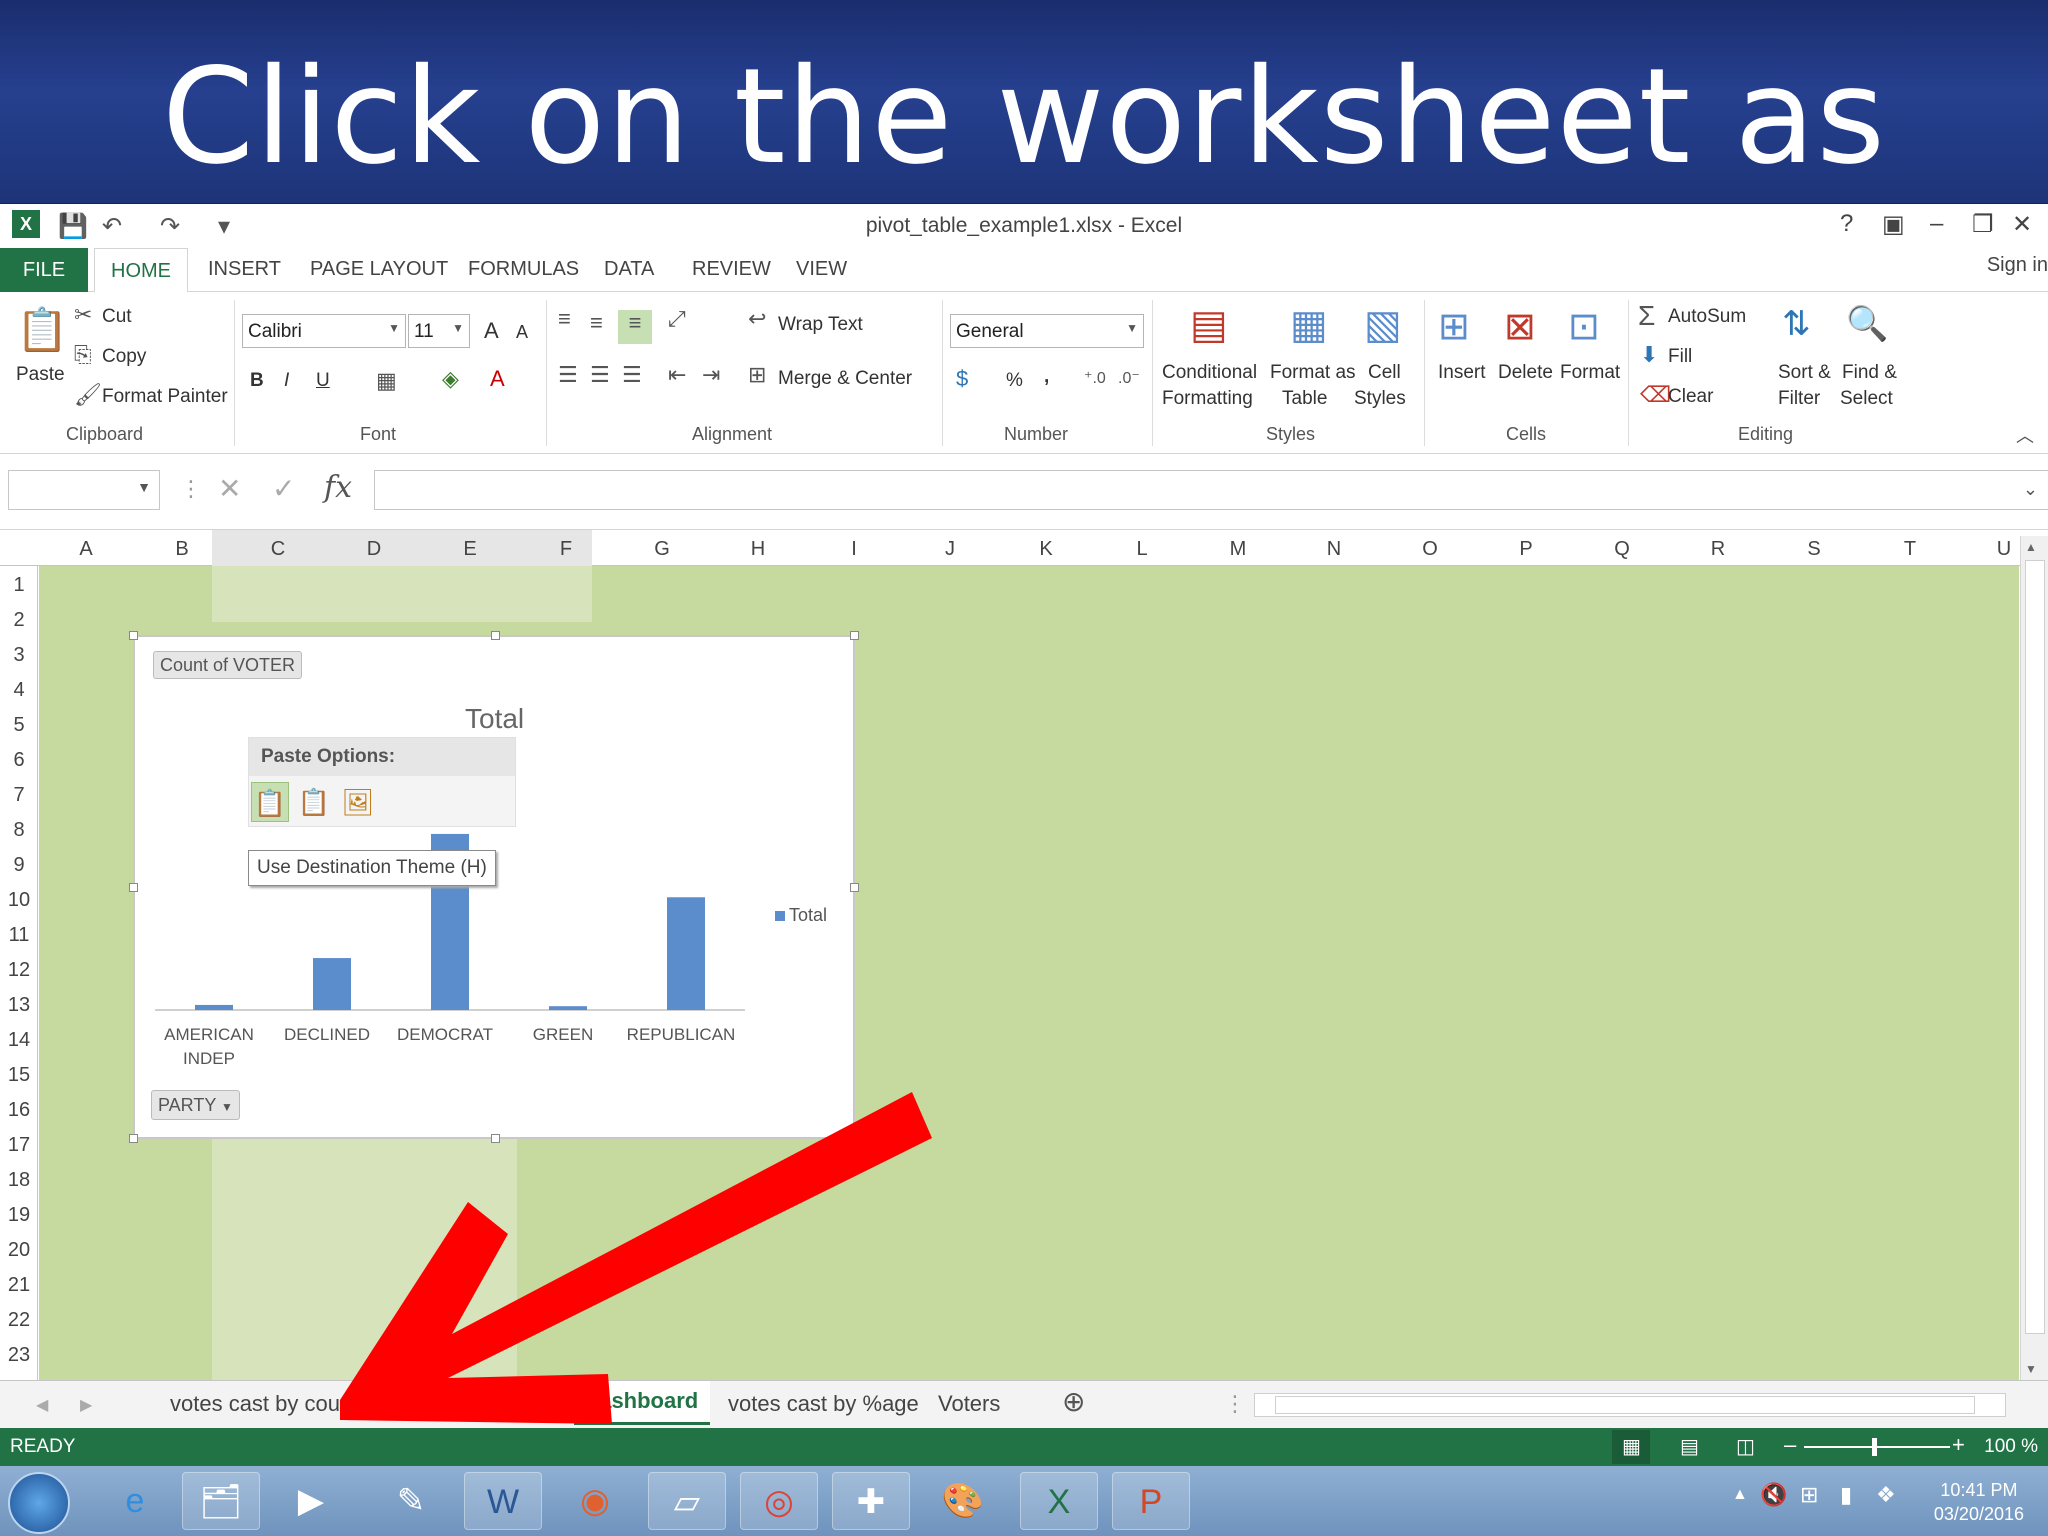 Image resolution: width=2048 pixels, height=1536 pixels. What do you see at coordinates (1707, 317) in the screenshot?
I see `autosum-button: AutoSum` at bounding box center [1707, 317].